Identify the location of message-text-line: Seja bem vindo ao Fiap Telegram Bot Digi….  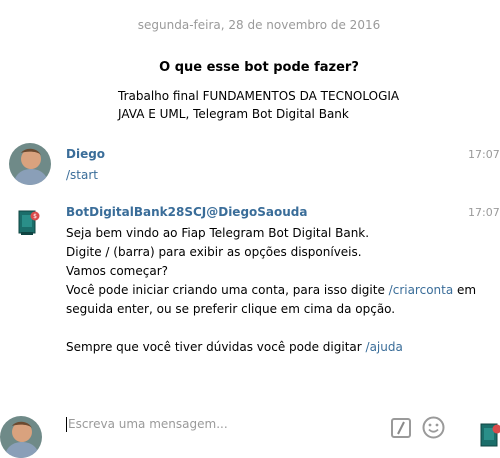
(218, 233).